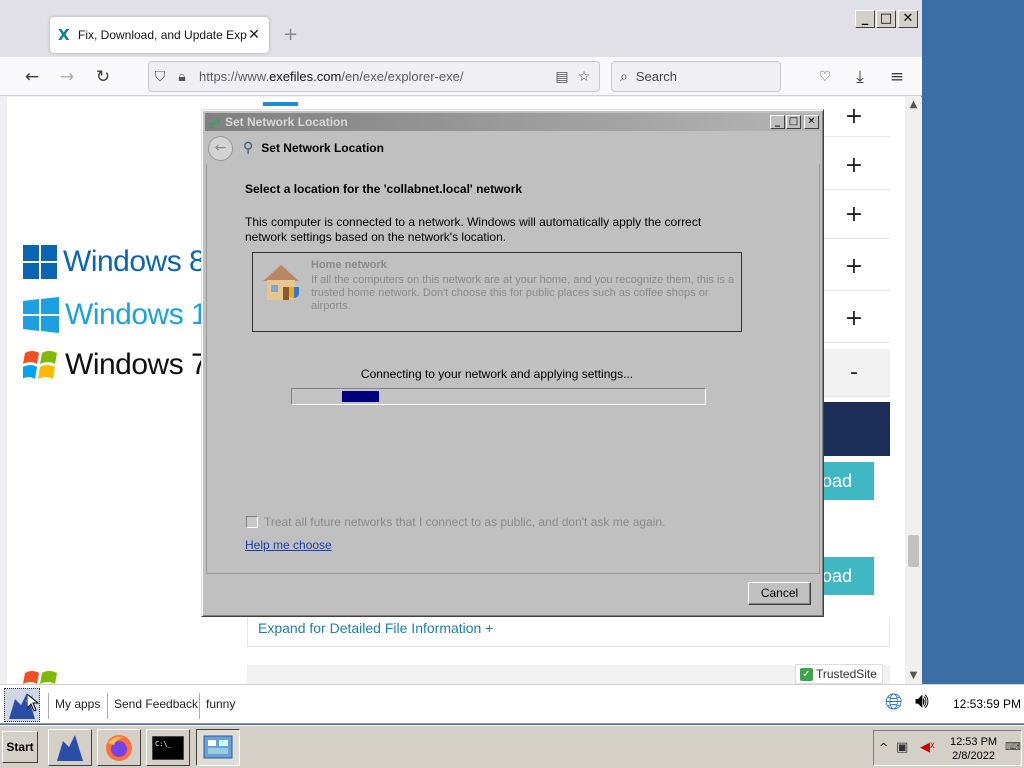 Image resolution: width=1024 pixels, height=768 pixels. Describe the element at coordinates (512, 148) in the screenshot. I see `dialog-header: ← ⚲ Set Network Location` at that location.